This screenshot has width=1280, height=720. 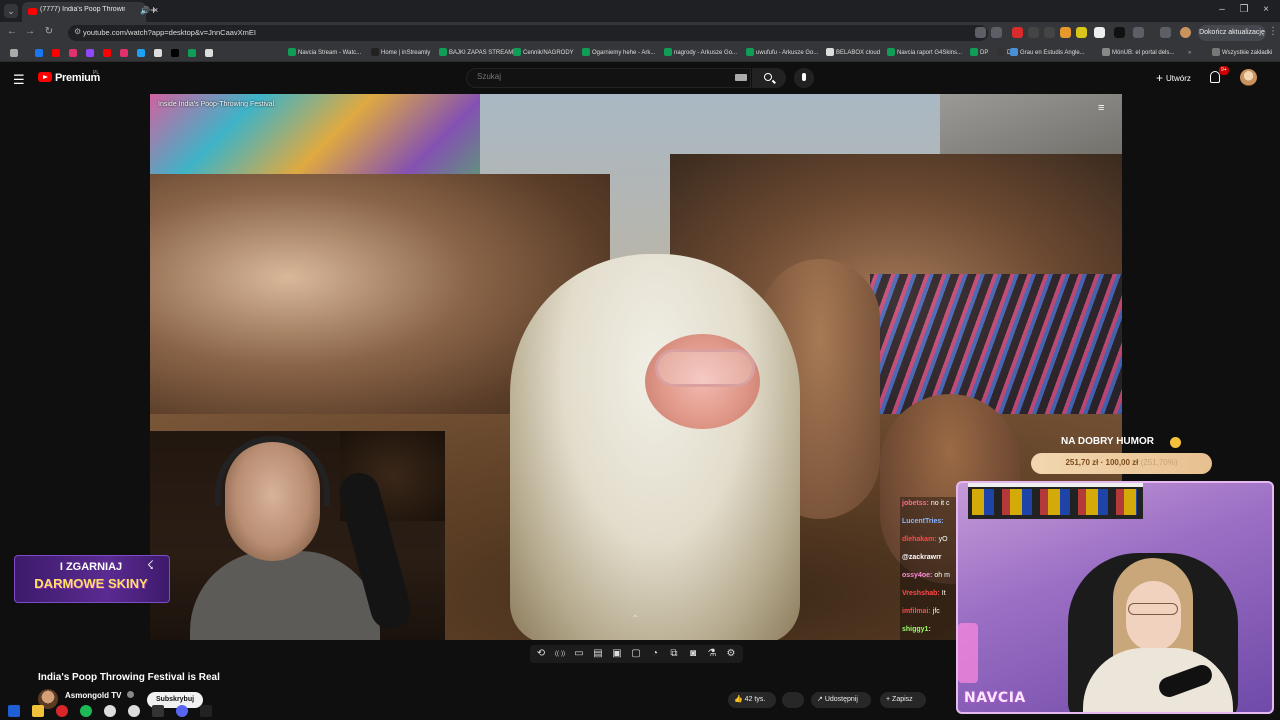 What do you see at coordinates (11, 11) in the screenshot?
I see `tab-search-button: ⌄` at bounding box center [11, 11].